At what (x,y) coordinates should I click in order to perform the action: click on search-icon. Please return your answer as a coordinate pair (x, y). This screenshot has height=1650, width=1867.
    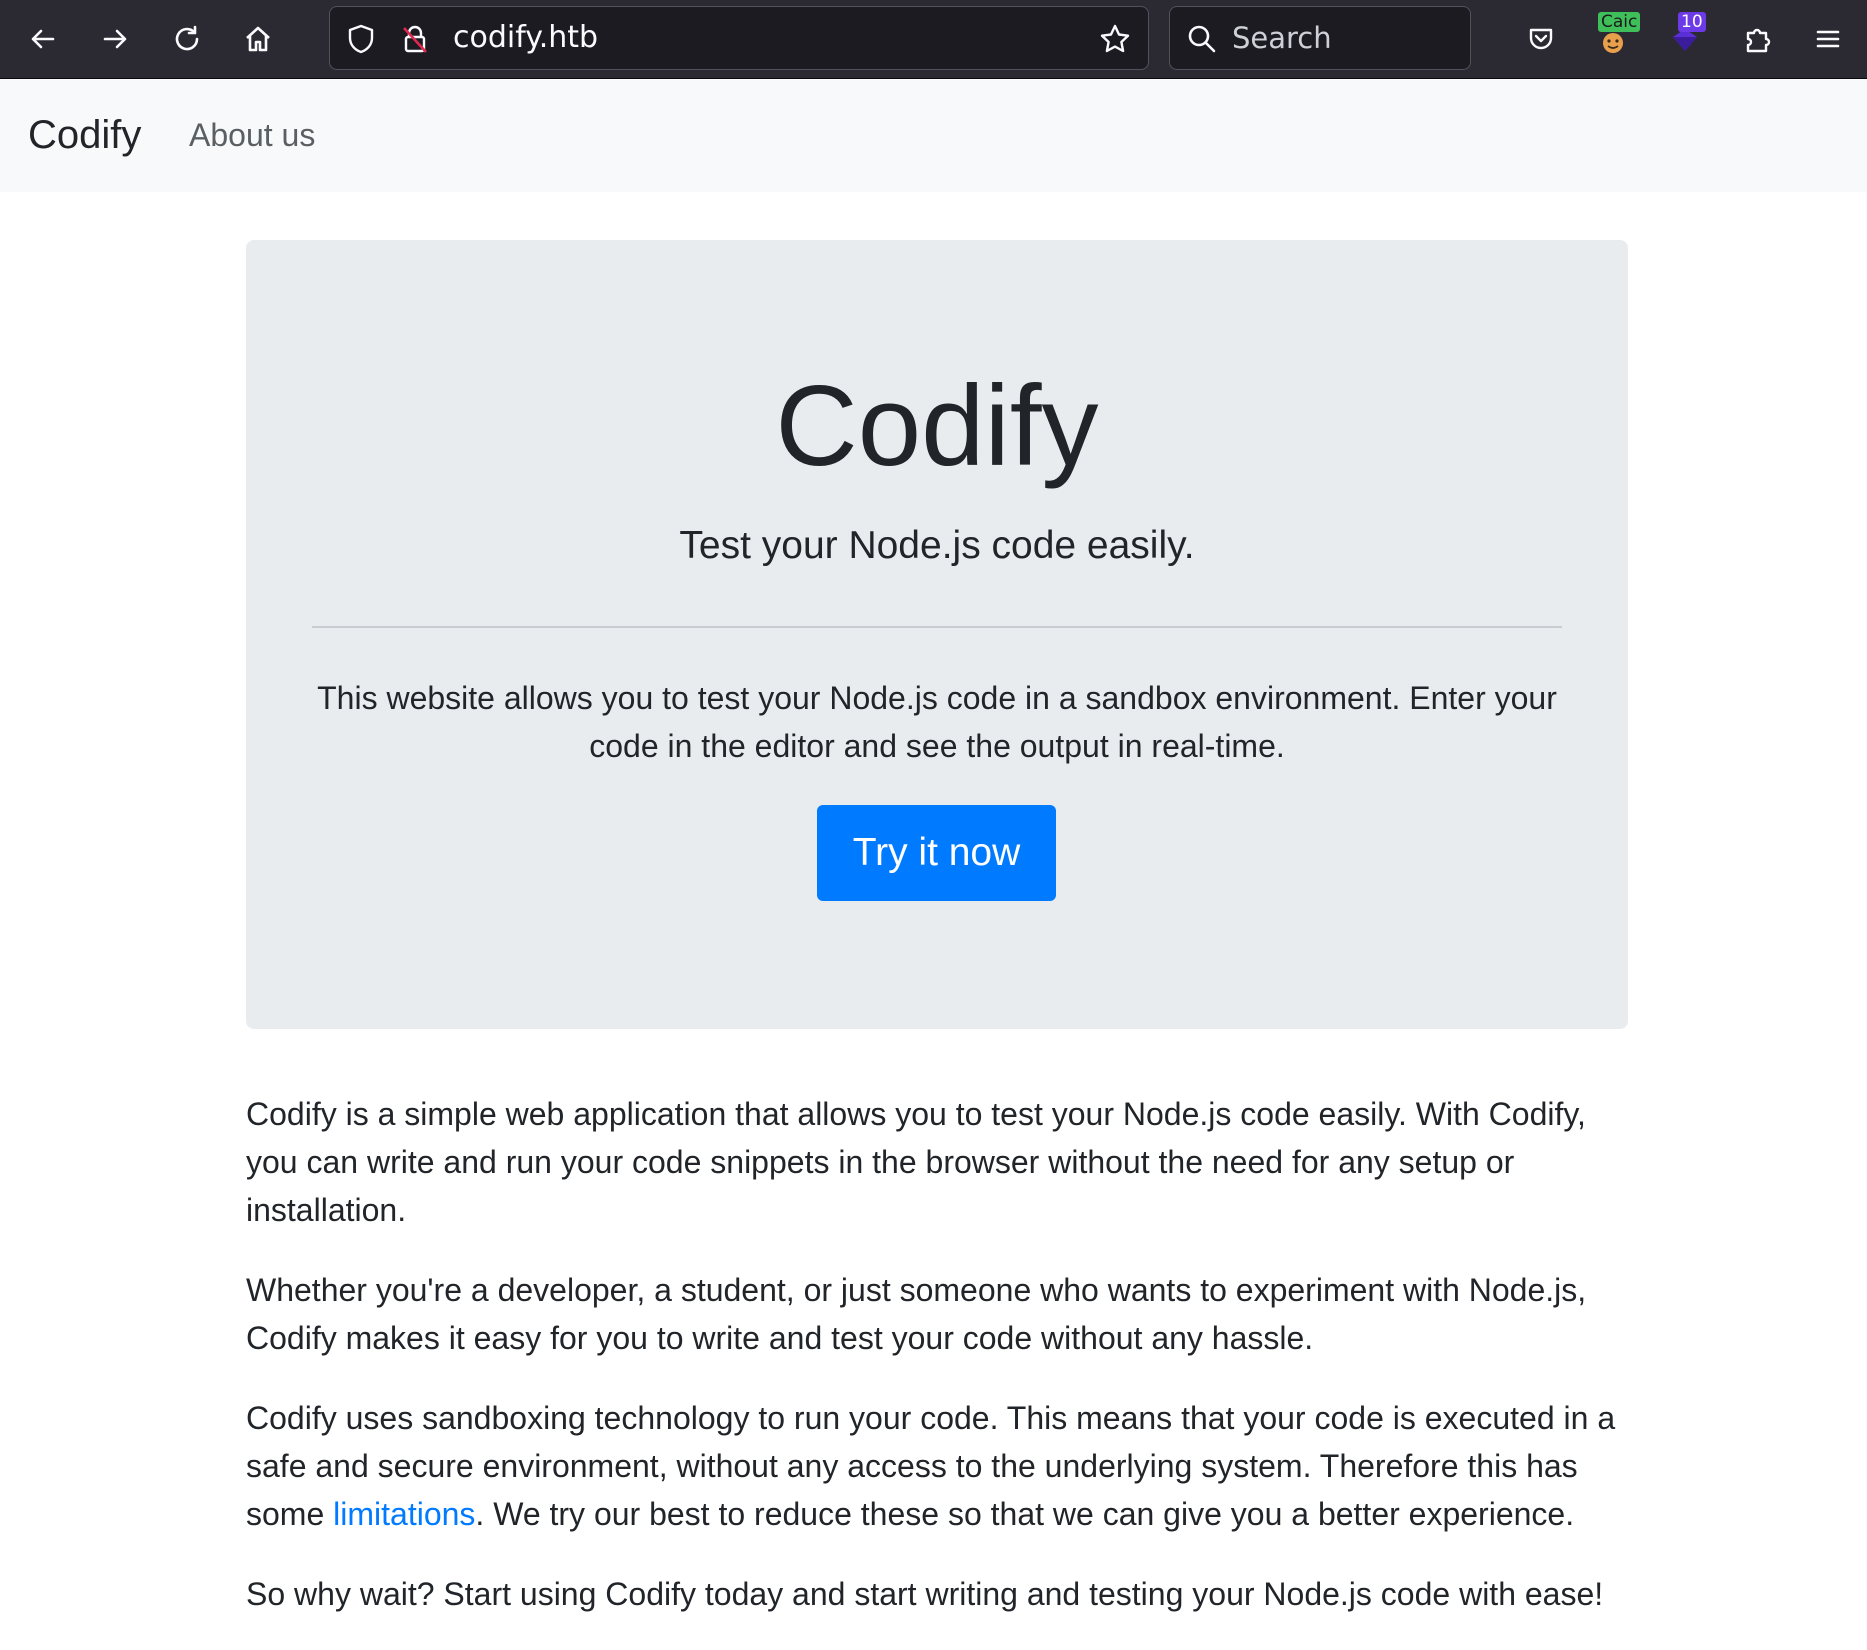
    Looking at the image, I should click on (1202, 39).